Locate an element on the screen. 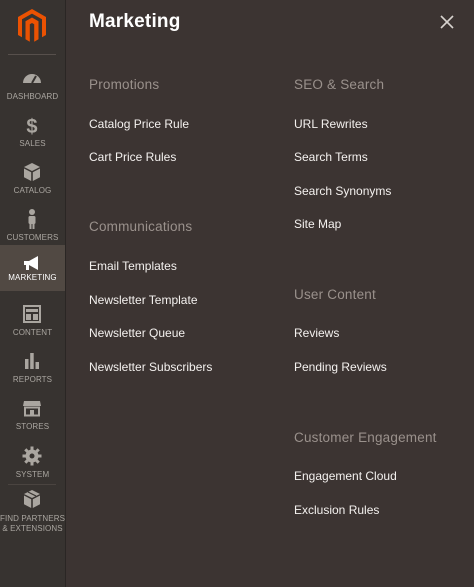 This screenshot has width=474, height=587. sidebar-item-system: SYSTEM is located at coordinates (32, 463).